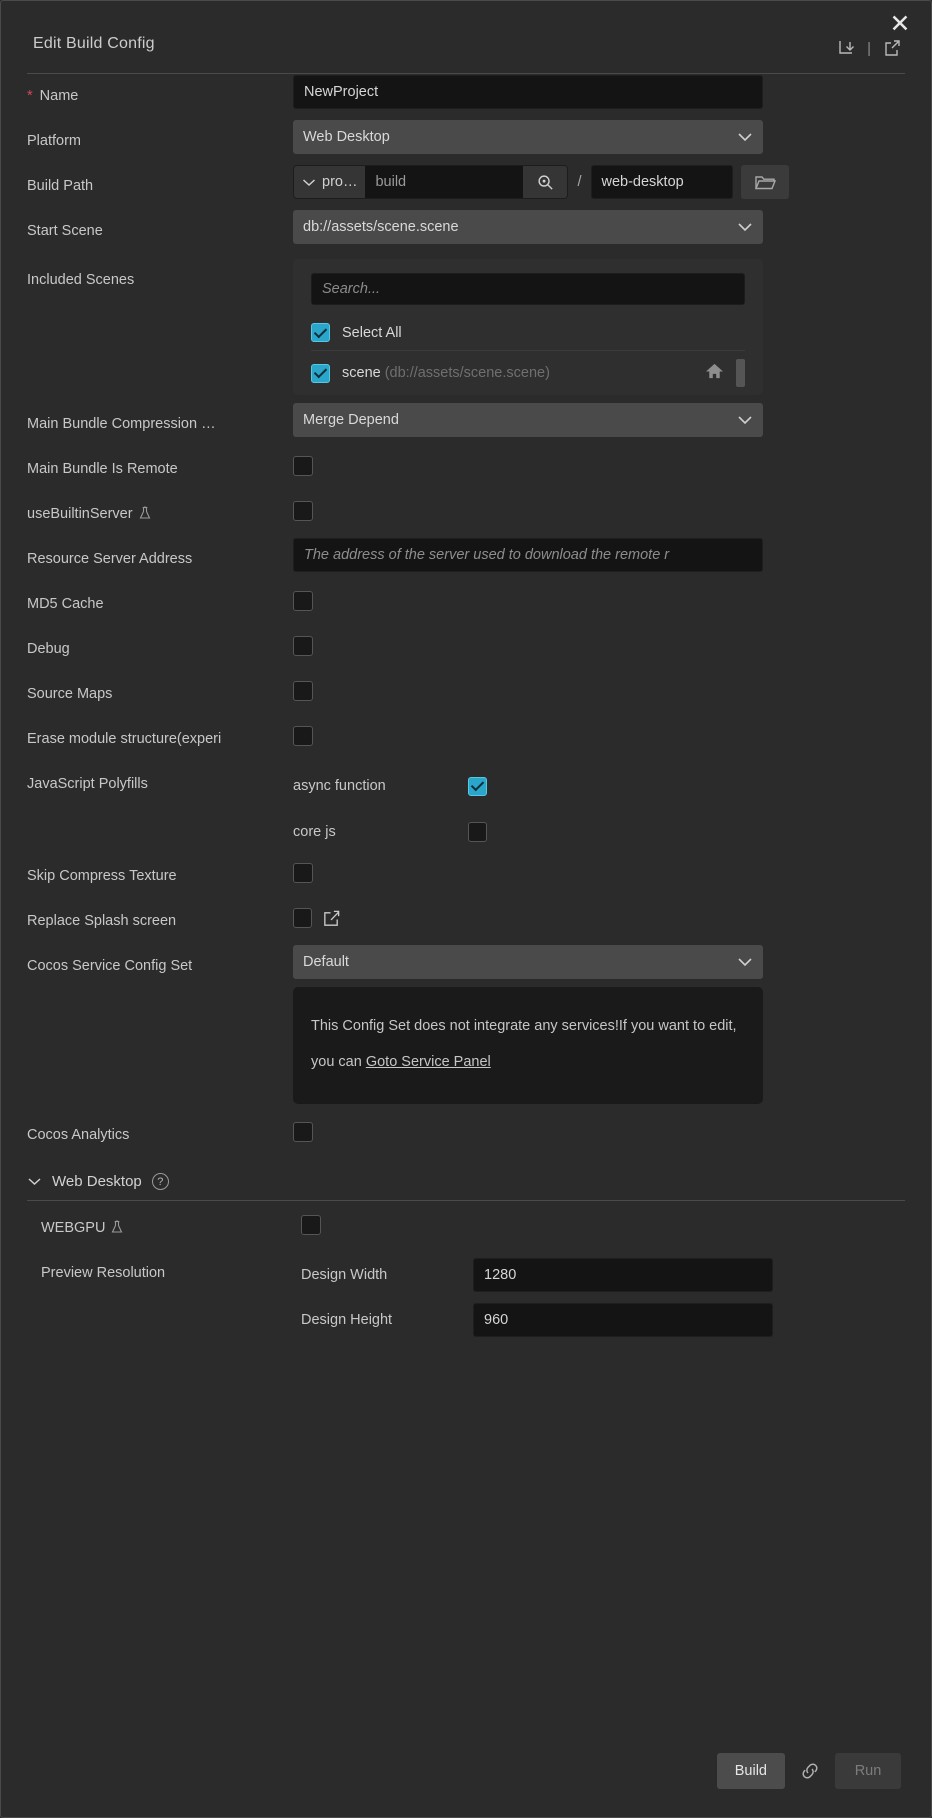 Image resolution: width=932 pixels, height=1818 pixels. What do you see at coordinates (466, 38) in the screenshot?
I see `dialog-titlebar: Edit Build Config ✕ |` at bounding box center [466, 38].